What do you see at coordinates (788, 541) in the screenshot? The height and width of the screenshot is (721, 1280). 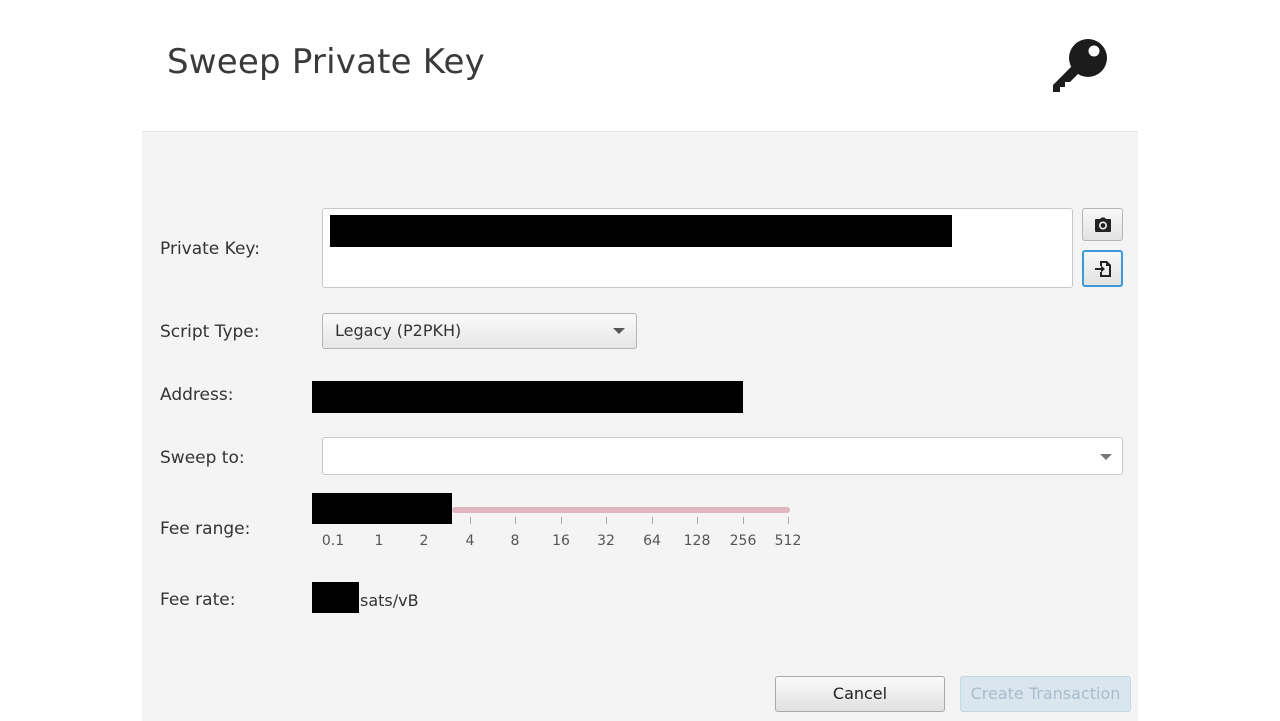 I see `fee-range-tick-label: 512` at bounding box center [788, 541].